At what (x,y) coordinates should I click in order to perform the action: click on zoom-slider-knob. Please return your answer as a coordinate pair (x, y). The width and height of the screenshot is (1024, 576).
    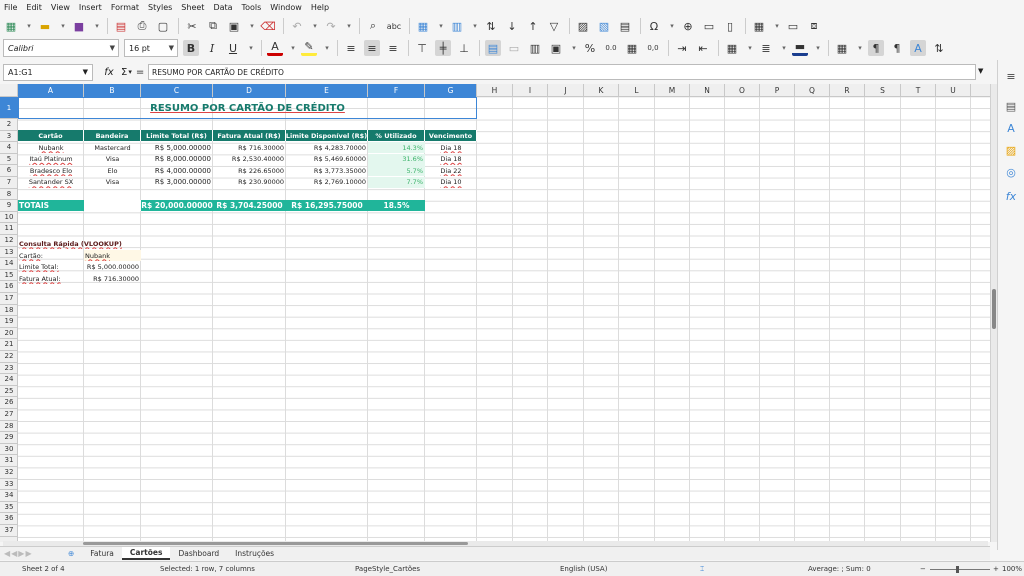
    Looking at the image, I should click on (957, 569).